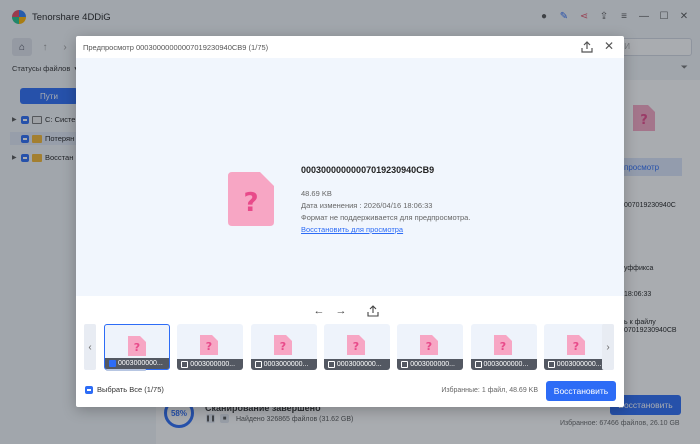 This screenshot has width=700, height=444. I want to click on select-all-checkbox: Выбрать Все (1/75), so click(124, 389).